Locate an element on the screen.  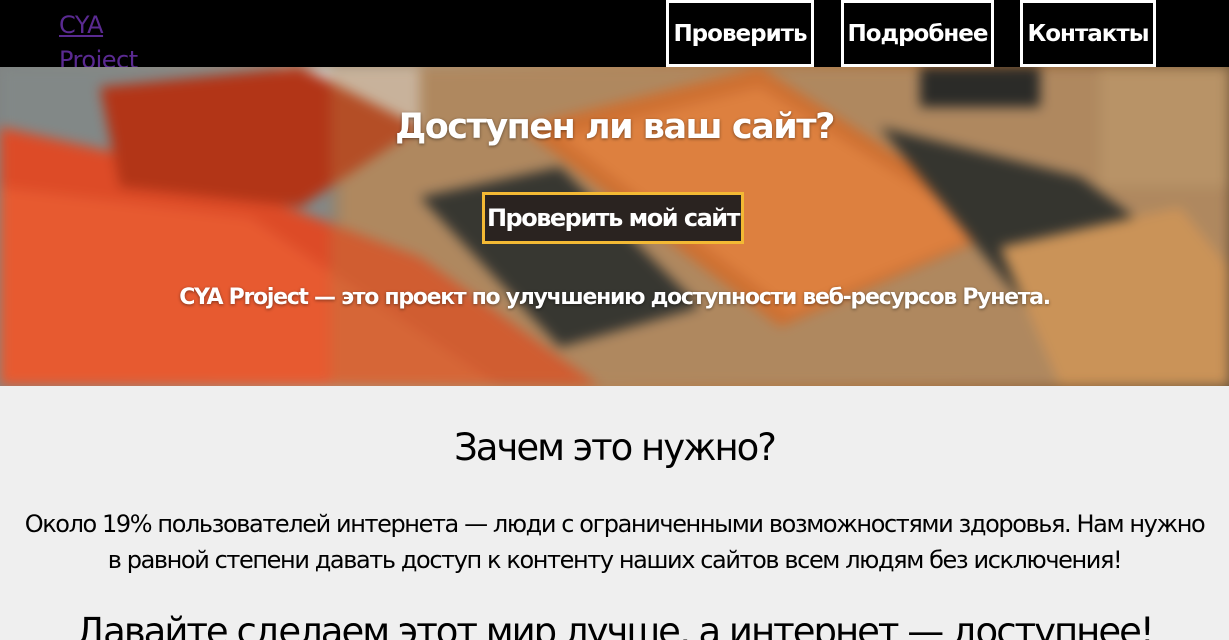
why-heading: Зачем это нужно? is located at coordinates (615, 447).